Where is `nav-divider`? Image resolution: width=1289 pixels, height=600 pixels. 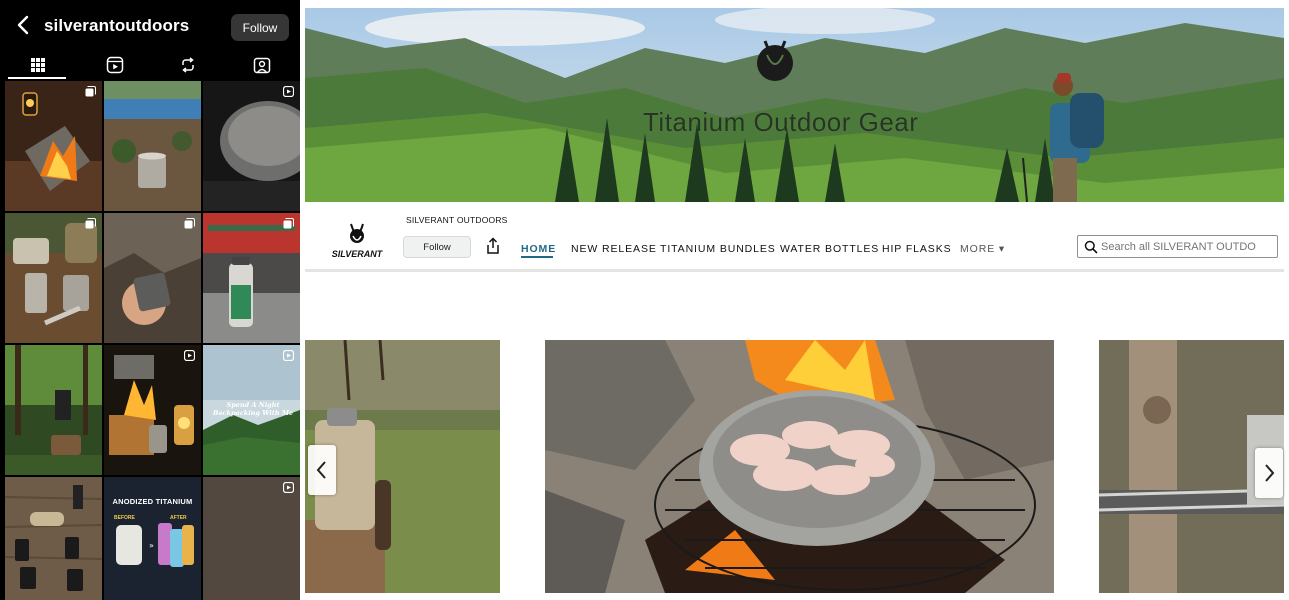
nav-divider is located at coordinates (794, 270).